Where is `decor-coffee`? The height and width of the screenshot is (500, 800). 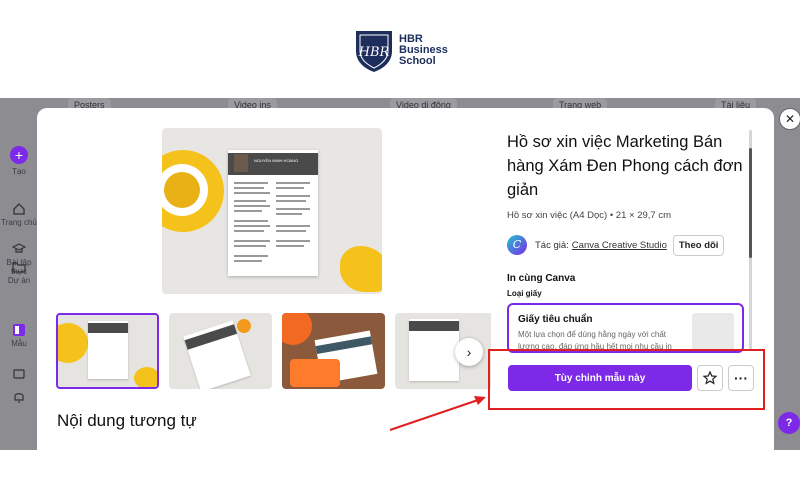
decor-coffee is located at coordinates (182, 190).